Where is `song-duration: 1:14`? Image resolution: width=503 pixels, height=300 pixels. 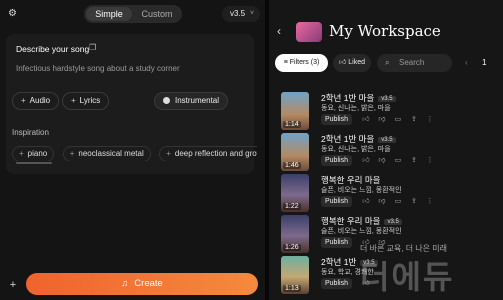
song-duration: 1:14 is located at coordinates (292, 124).